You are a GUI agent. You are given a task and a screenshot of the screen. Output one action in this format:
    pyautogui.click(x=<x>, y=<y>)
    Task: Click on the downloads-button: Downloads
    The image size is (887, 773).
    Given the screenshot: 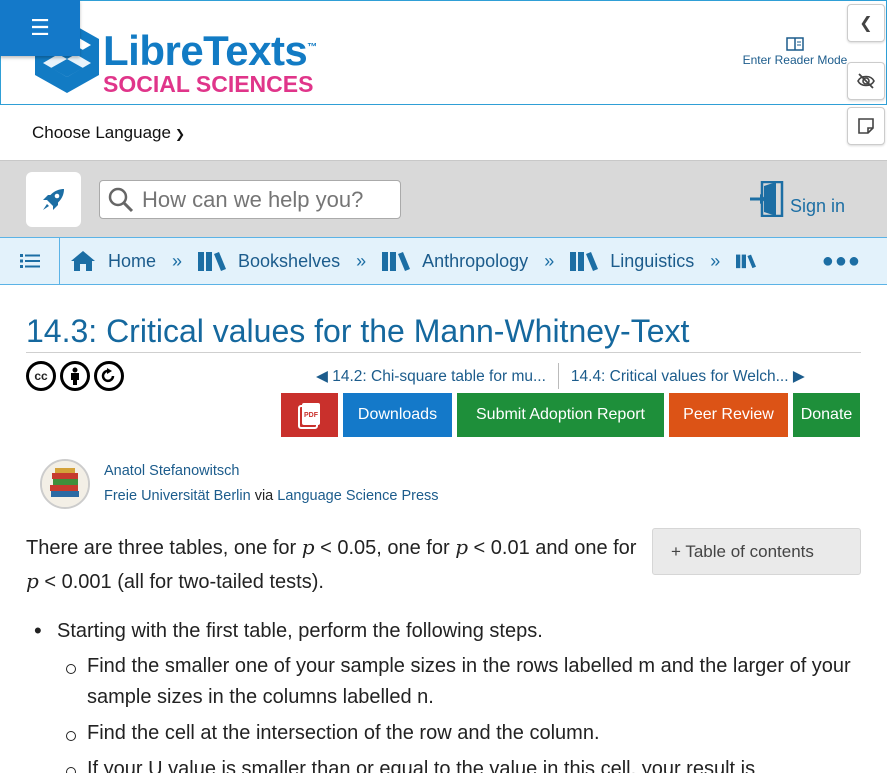 What is the action you would take?
    pyautogui.click(x=397, y=415)
    